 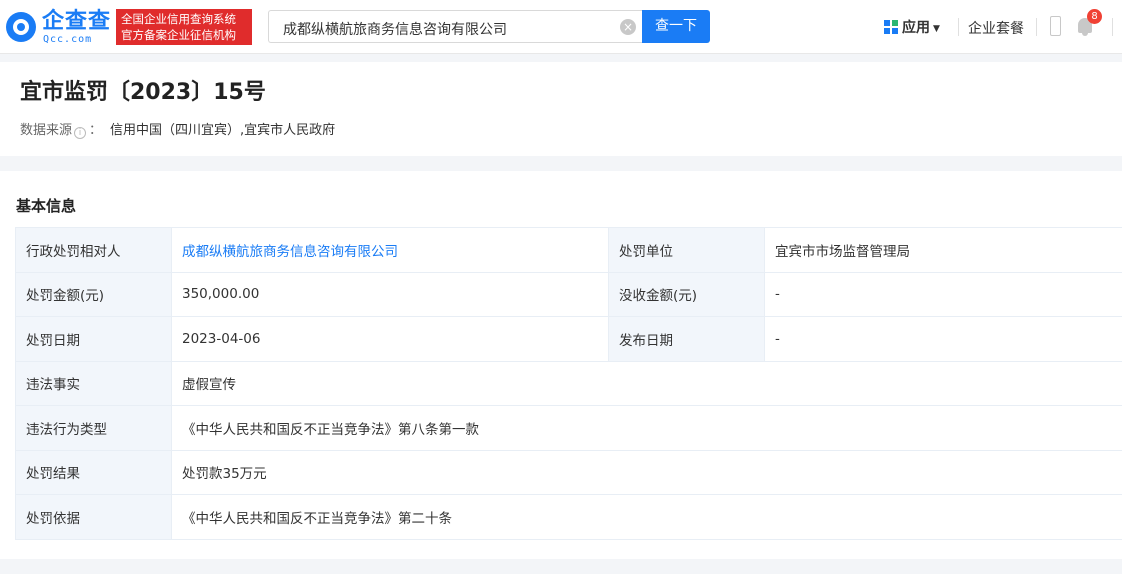 I want to click on field-label: 处罚结果, so click(x=93, y=472).